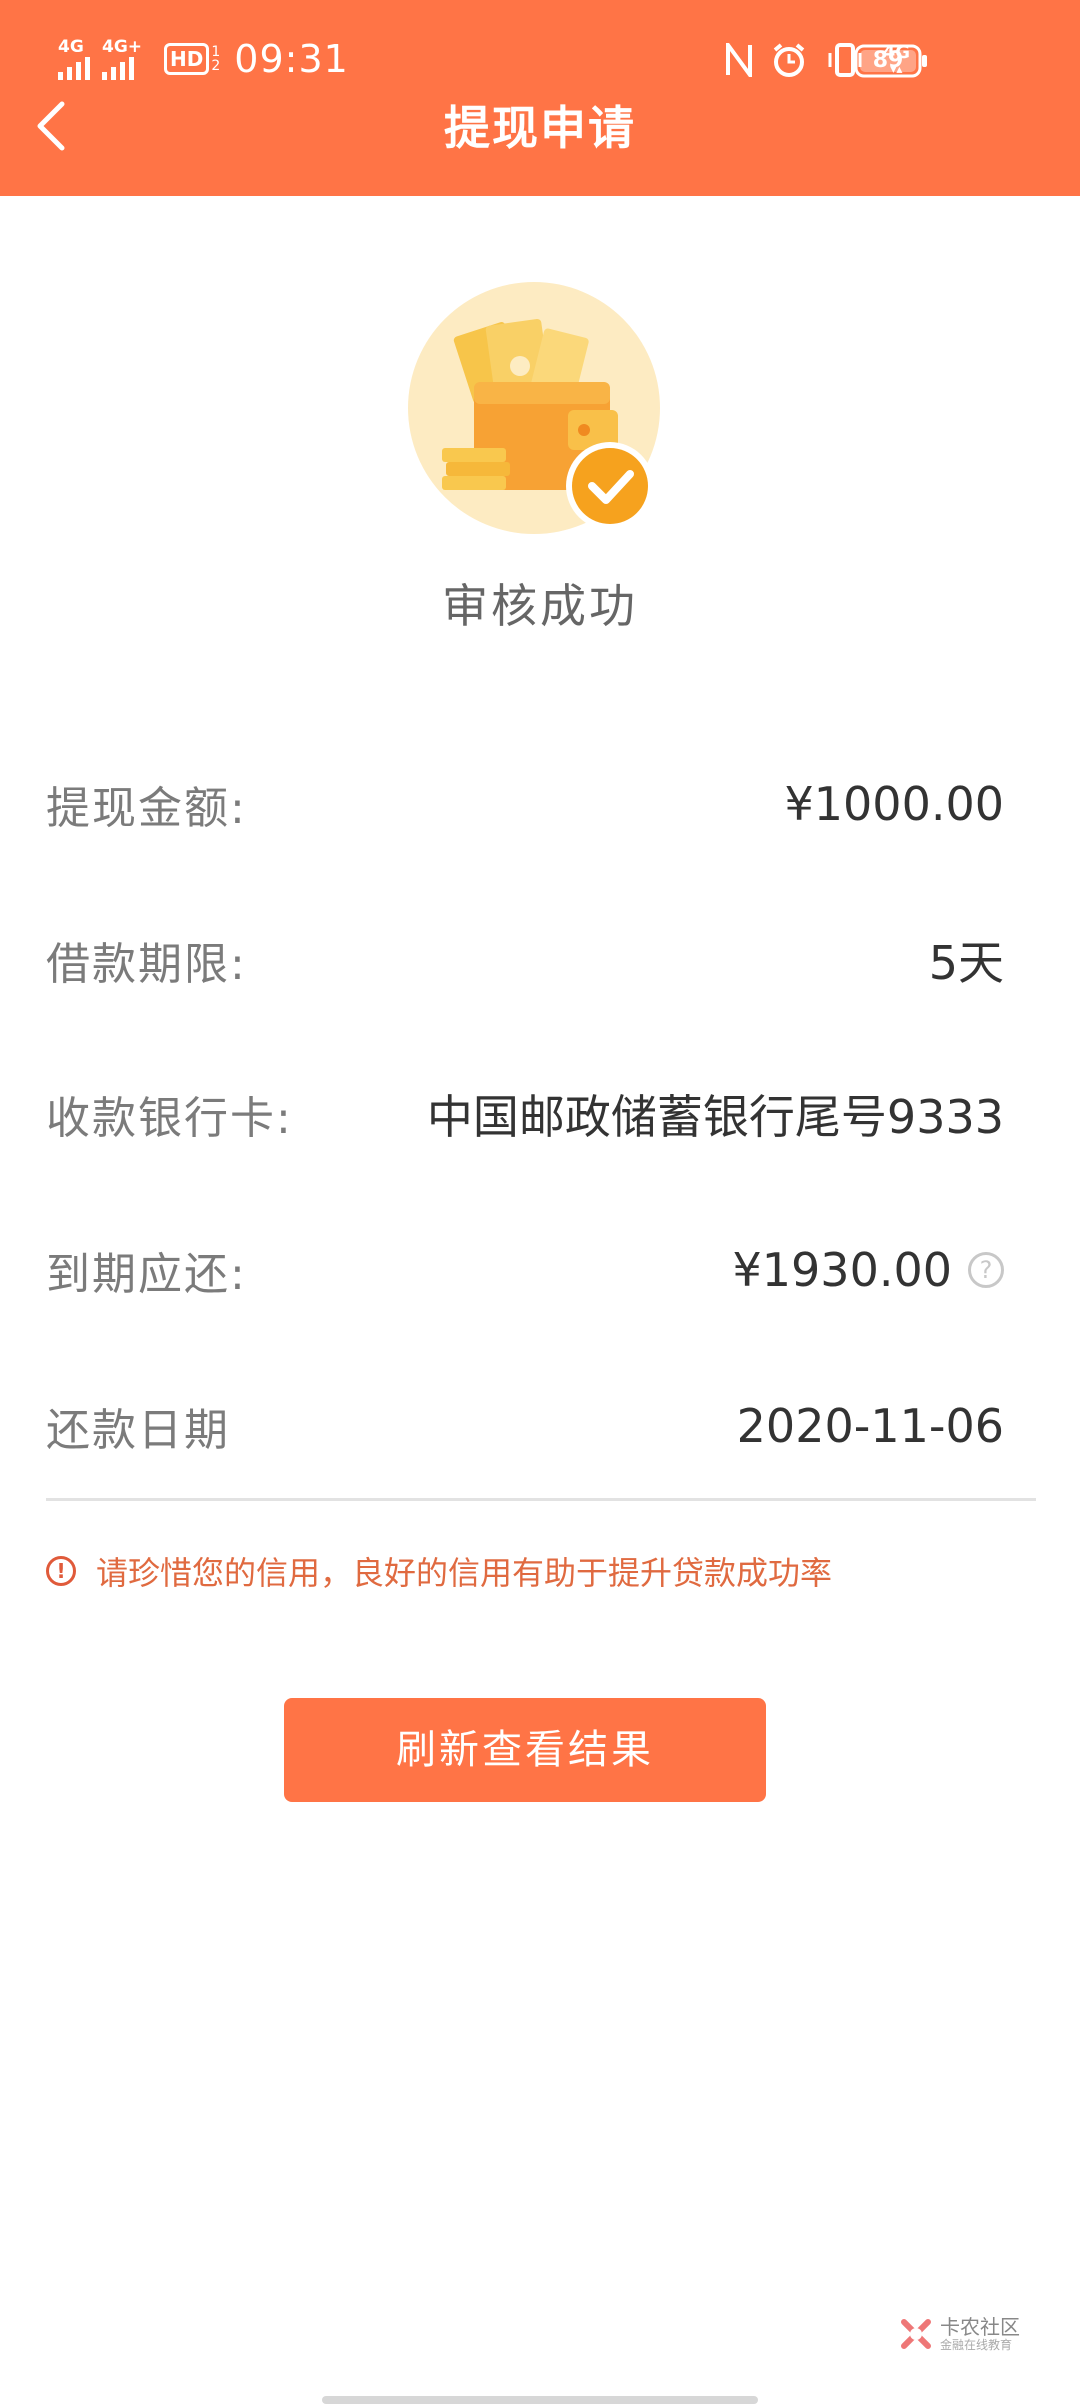  Describe the element at coordinates (980, 2327) in the screenshot. I see `watermark-title: 卡农社区` at that location.